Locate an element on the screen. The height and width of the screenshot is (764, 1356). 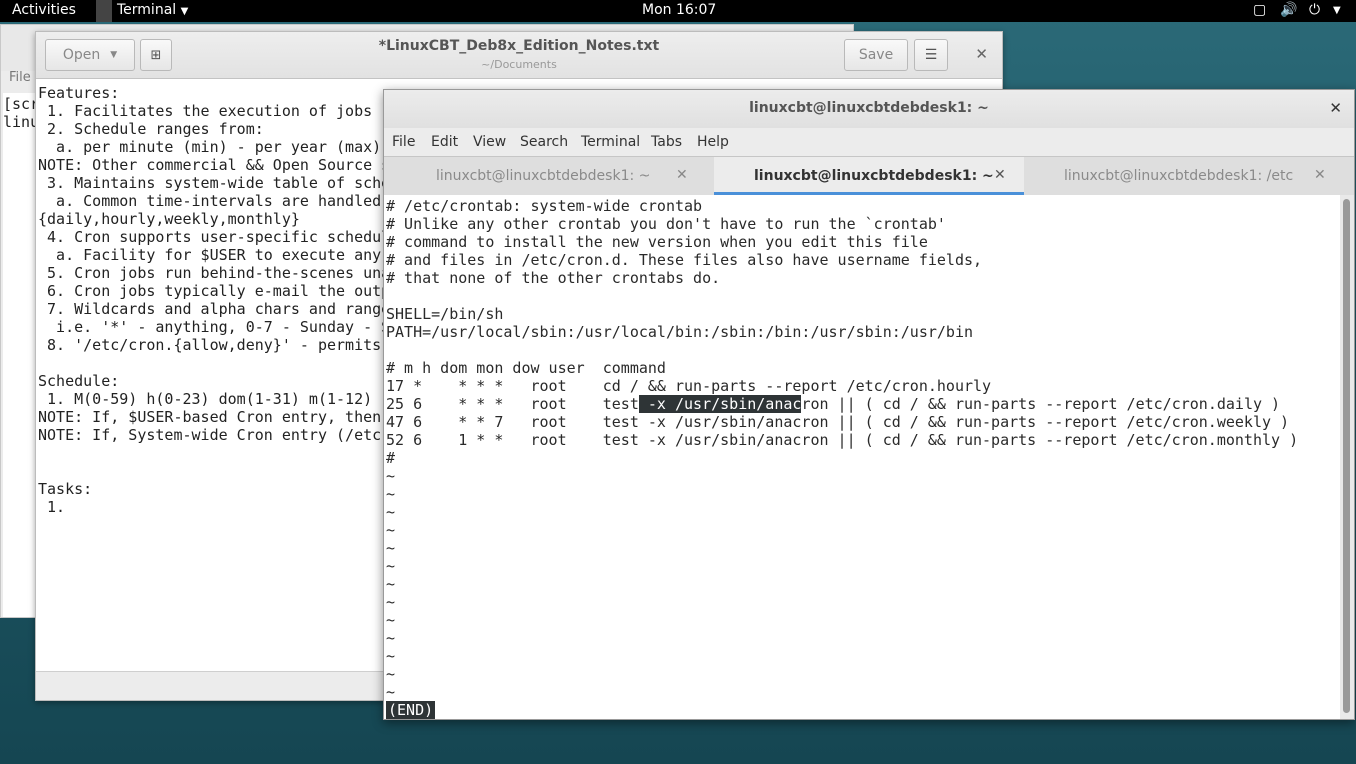
terminal-scrollbar is located at coordinates (1347, 457).